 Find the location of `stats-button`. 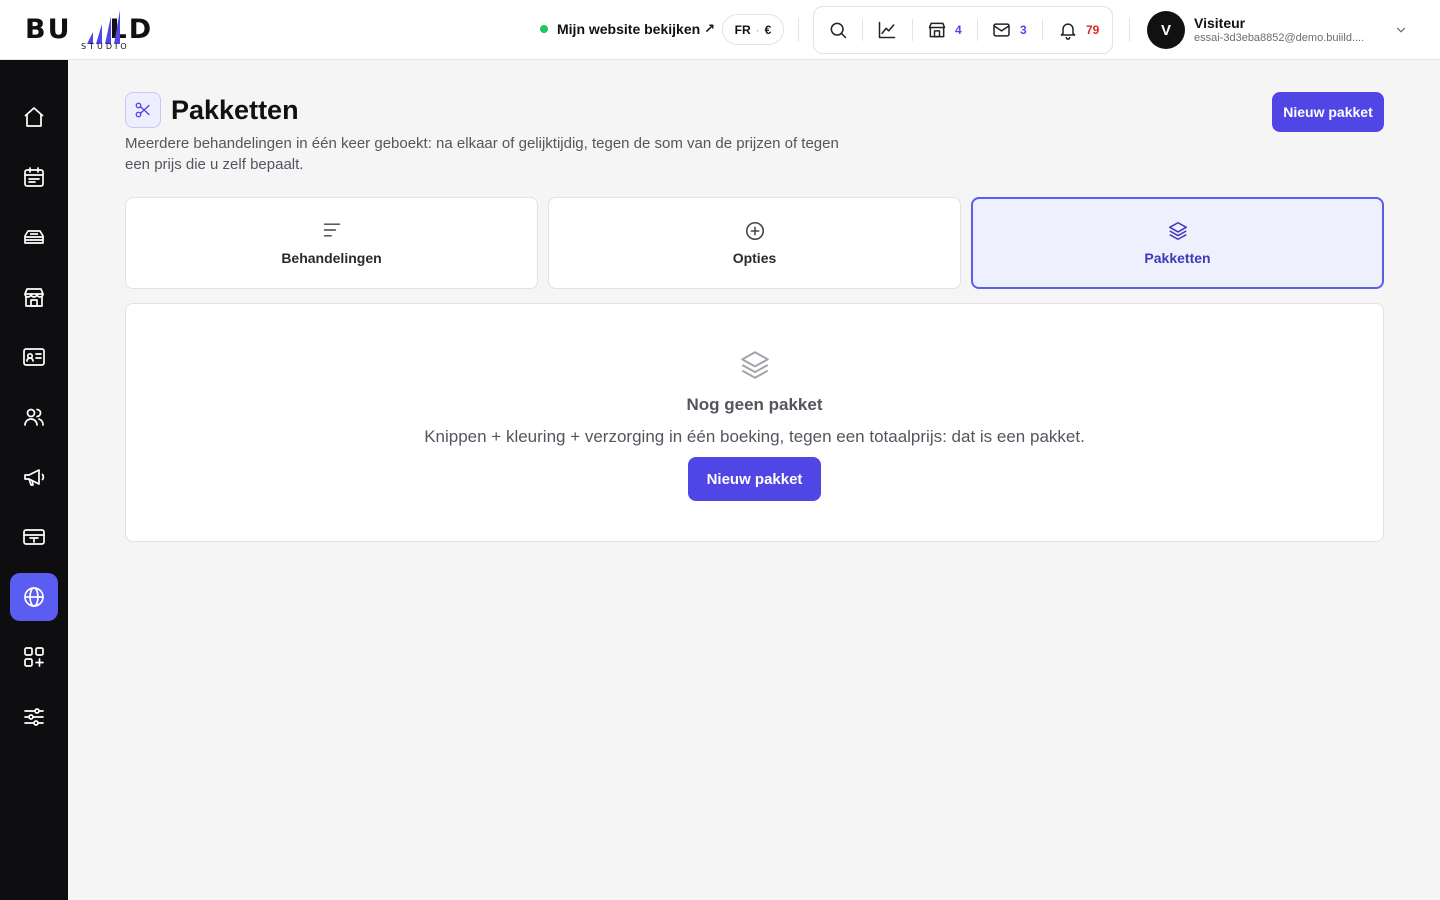

stats-button is located at coordinates (887, 30).